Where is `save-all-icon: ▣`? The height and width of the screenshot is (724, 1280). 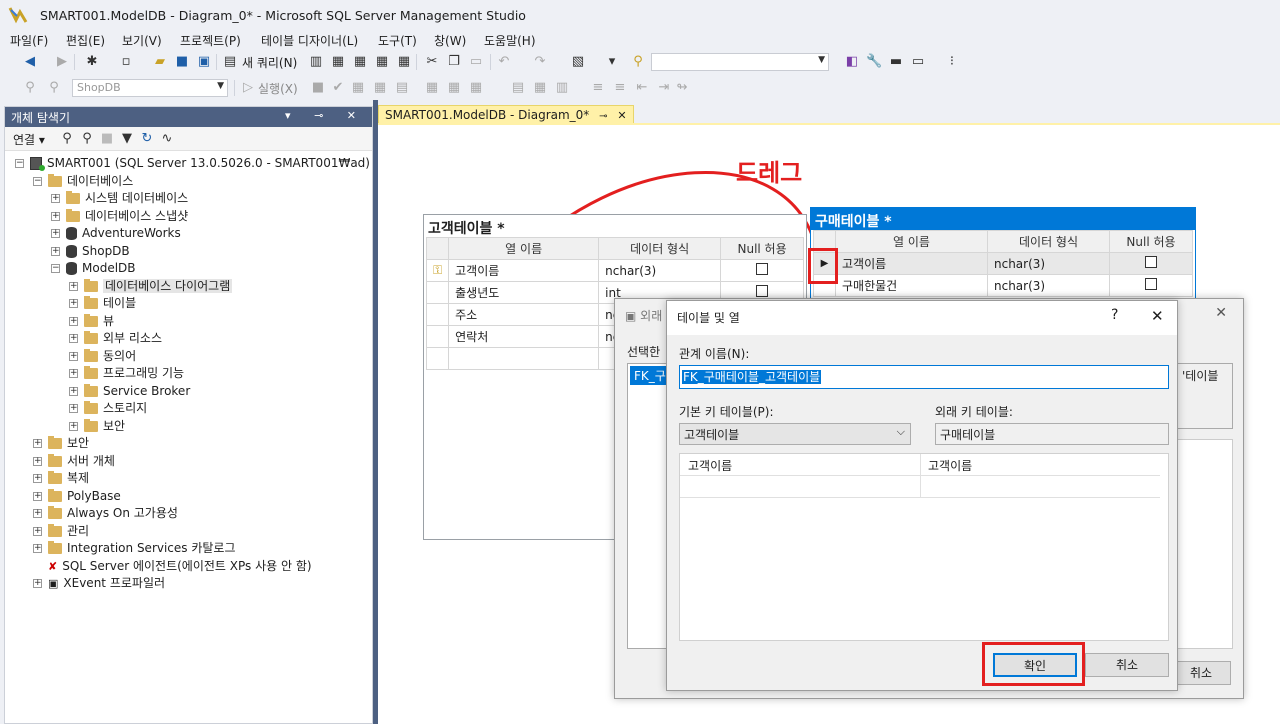
save-all-icon: ▣ is located at coordinates (204, 62).